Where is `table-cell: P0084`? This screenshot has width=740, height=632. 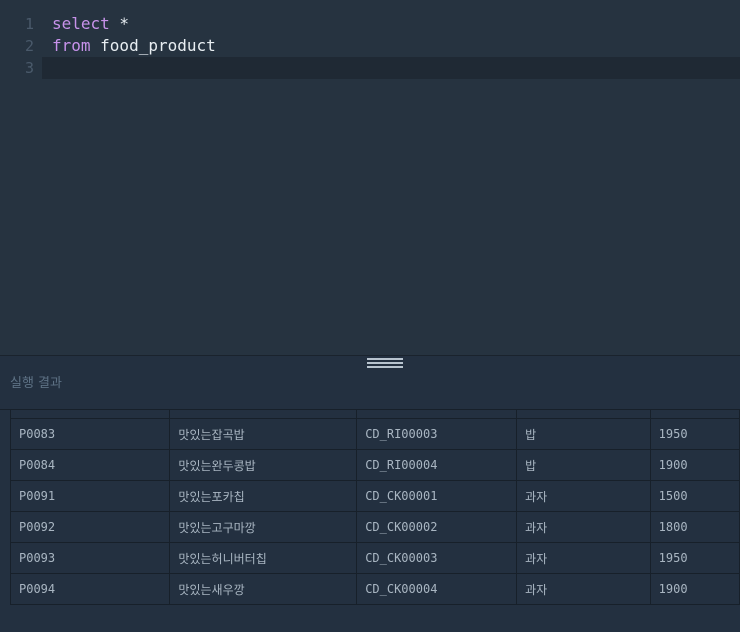
table-cell: P0084 is located at coordinates (90, 465).